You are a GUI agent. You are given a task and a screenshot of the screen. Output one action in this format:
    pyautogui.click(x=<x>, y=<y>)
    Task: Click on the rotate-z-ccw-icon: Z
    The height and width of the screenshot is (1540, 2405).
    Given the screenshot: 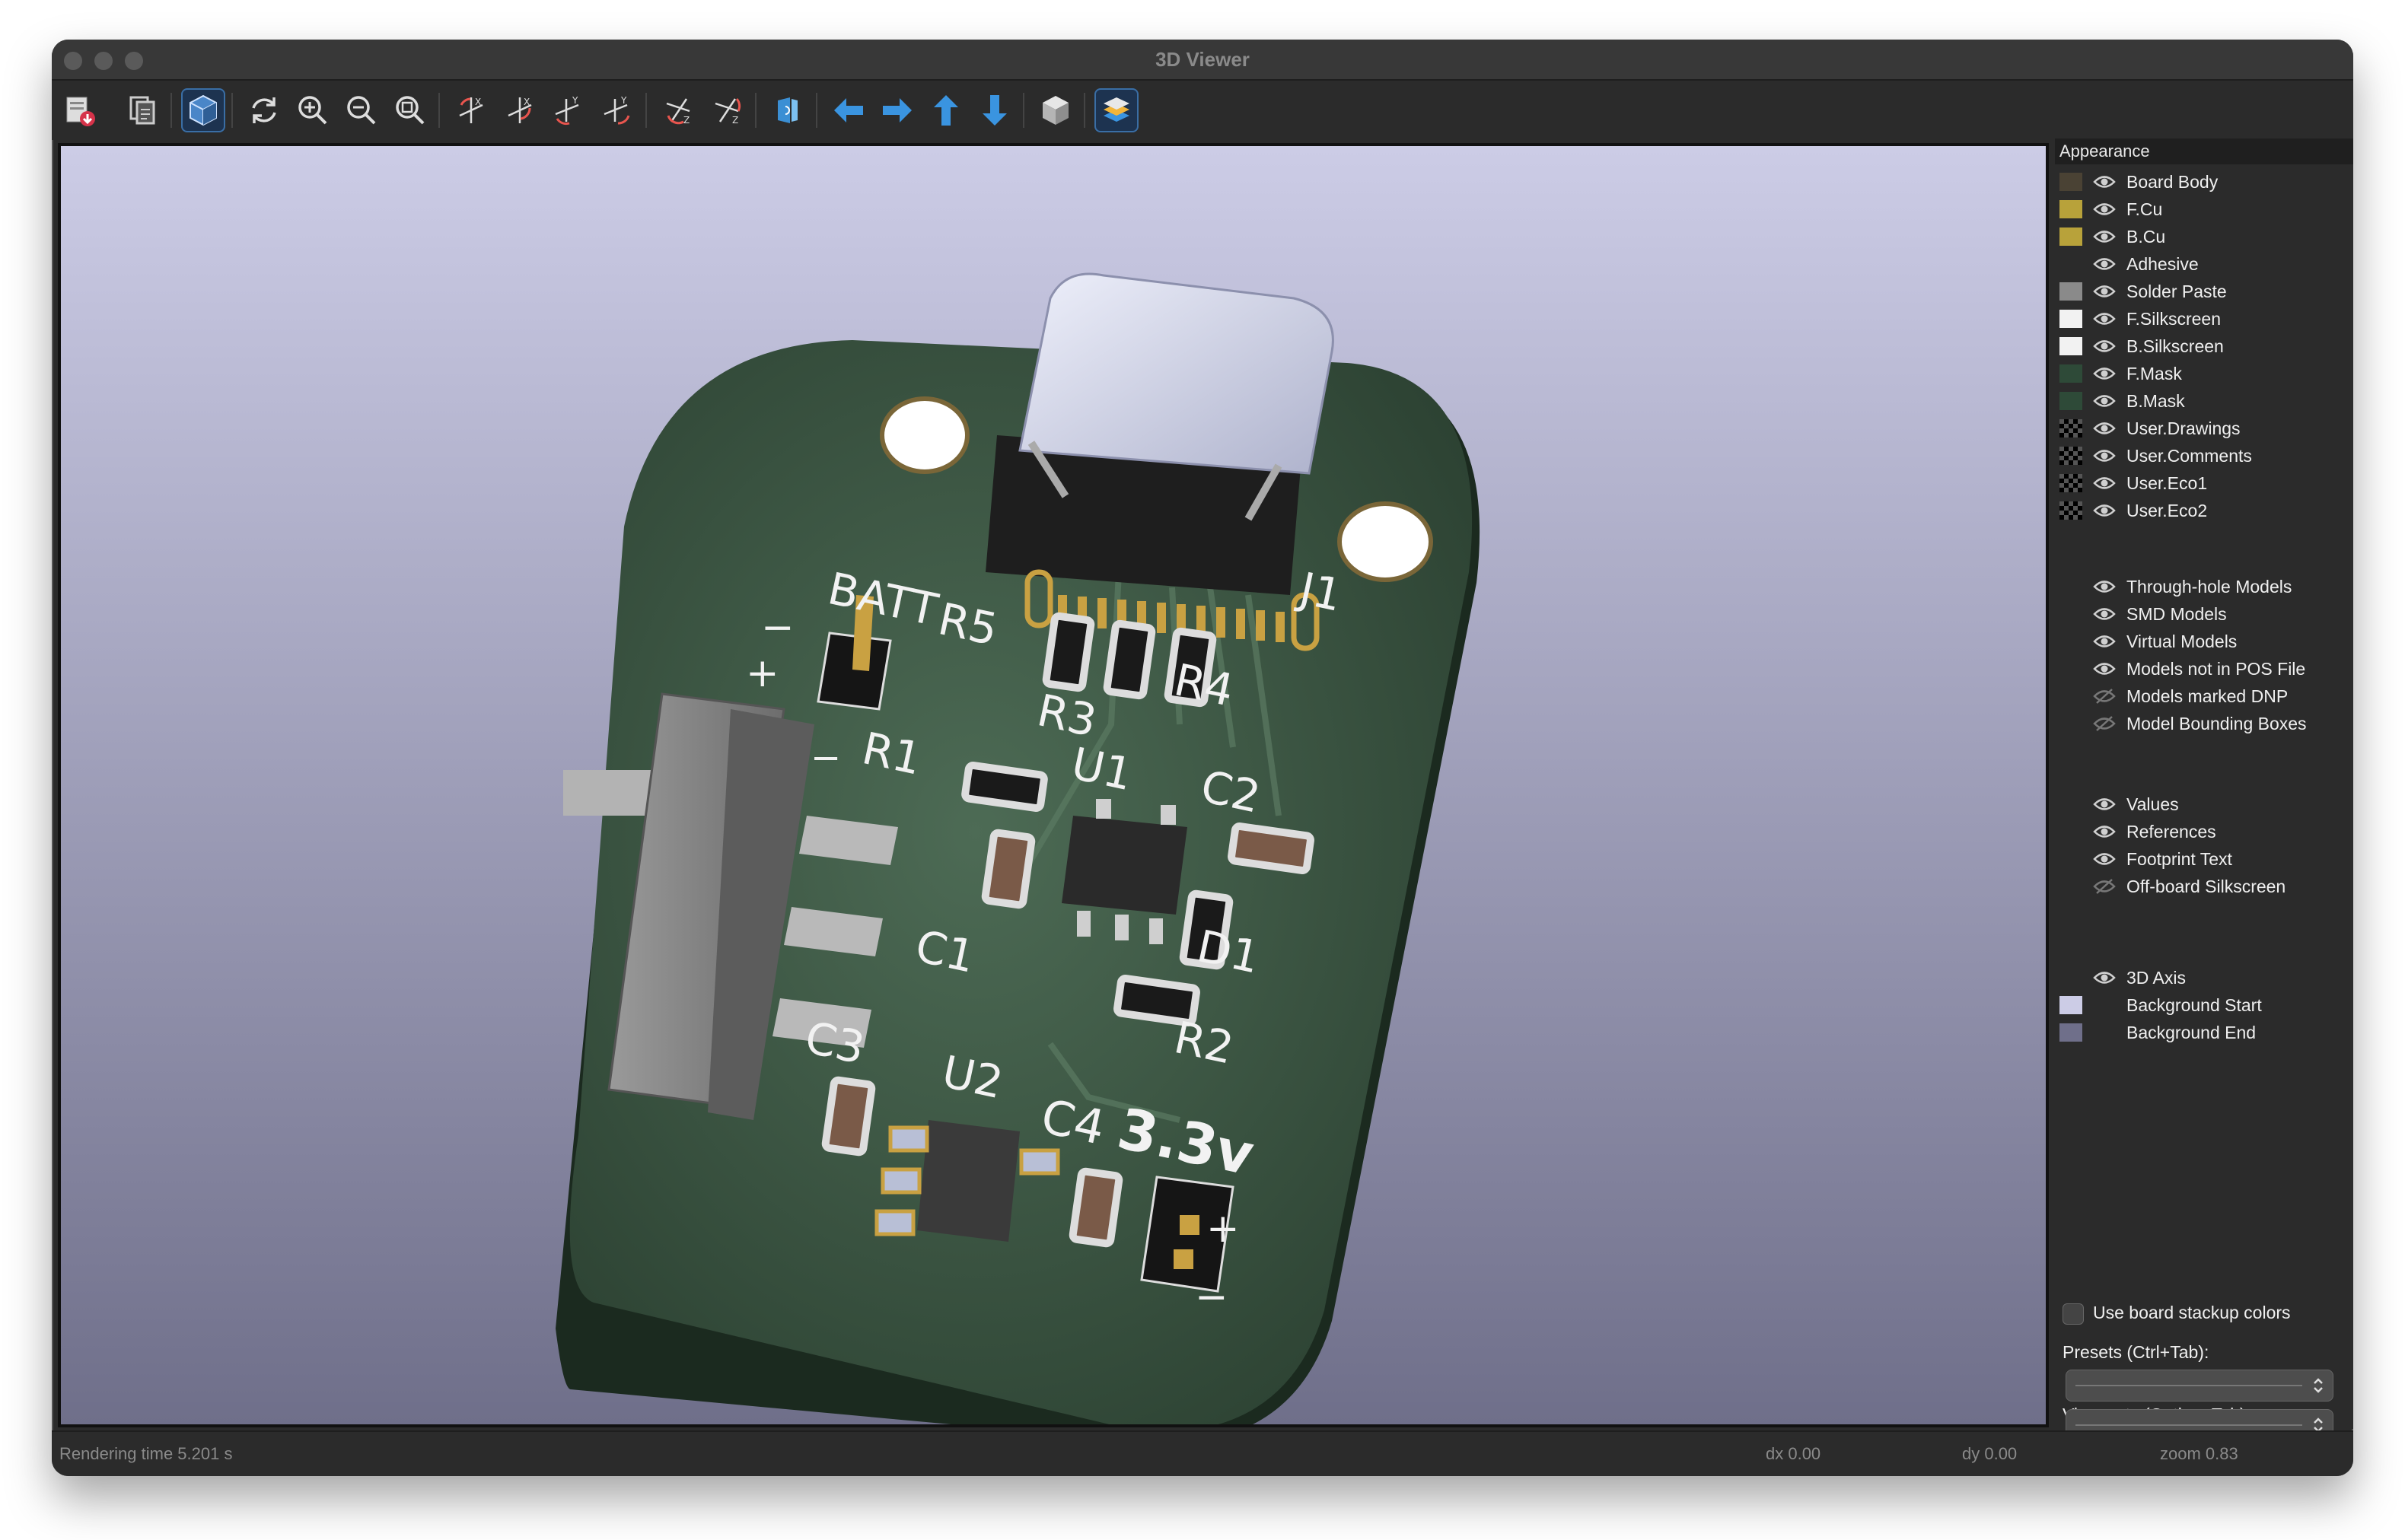 What is the action you would take?
    pyautogui.click(x=728, y=112)
    